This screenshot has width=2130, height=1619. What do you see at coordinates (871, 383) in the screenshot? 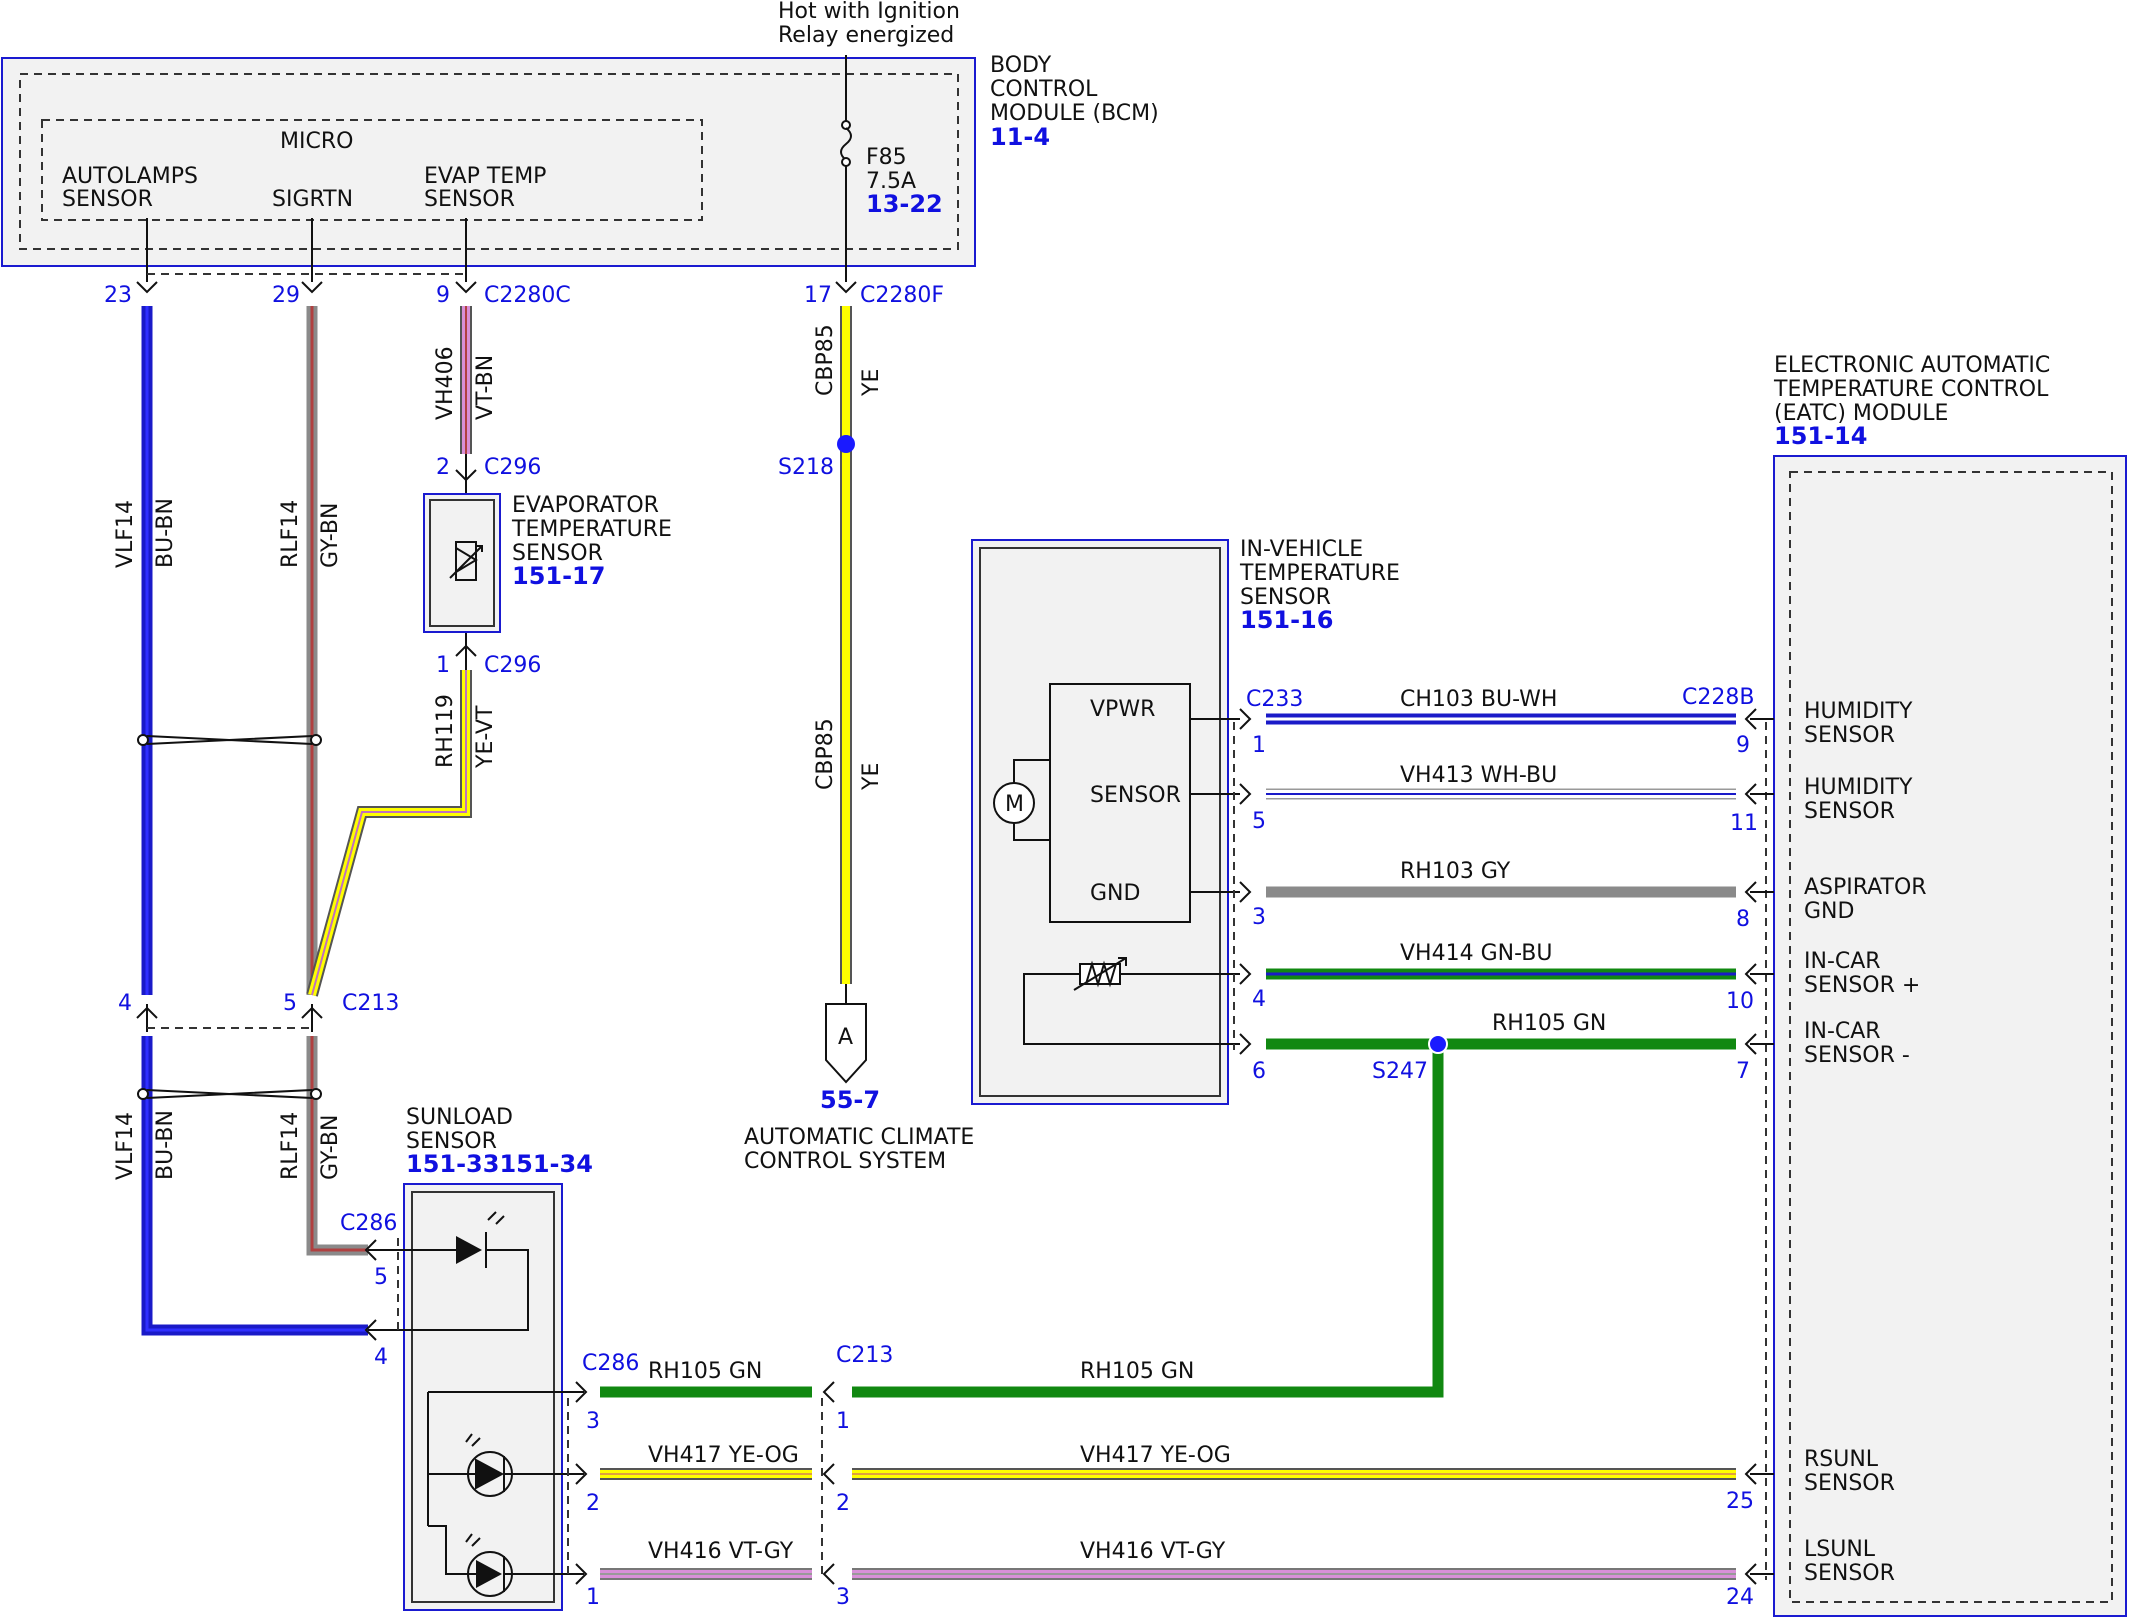
I see `wire-ye-label-upper: YE` at bounding box center [871, 383].